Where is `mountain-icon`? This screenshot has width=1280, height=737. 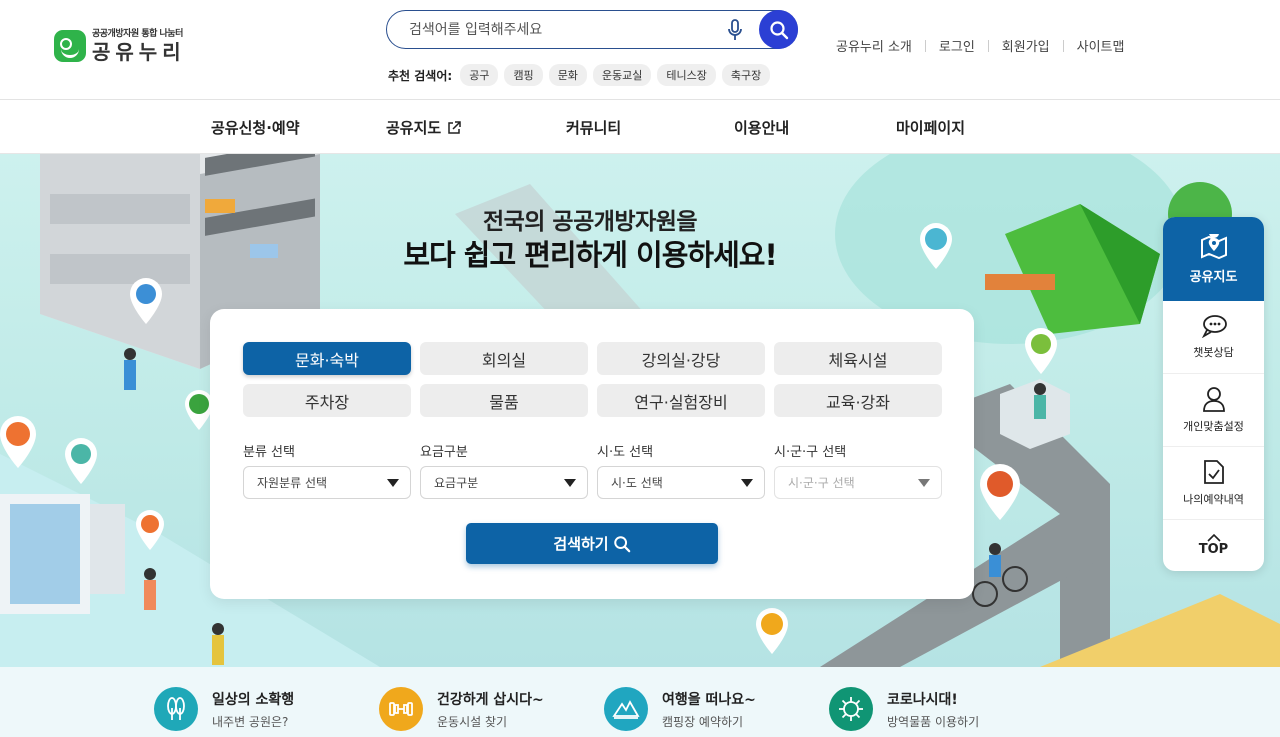
mountain-icon is located at coordinates (626, 709).